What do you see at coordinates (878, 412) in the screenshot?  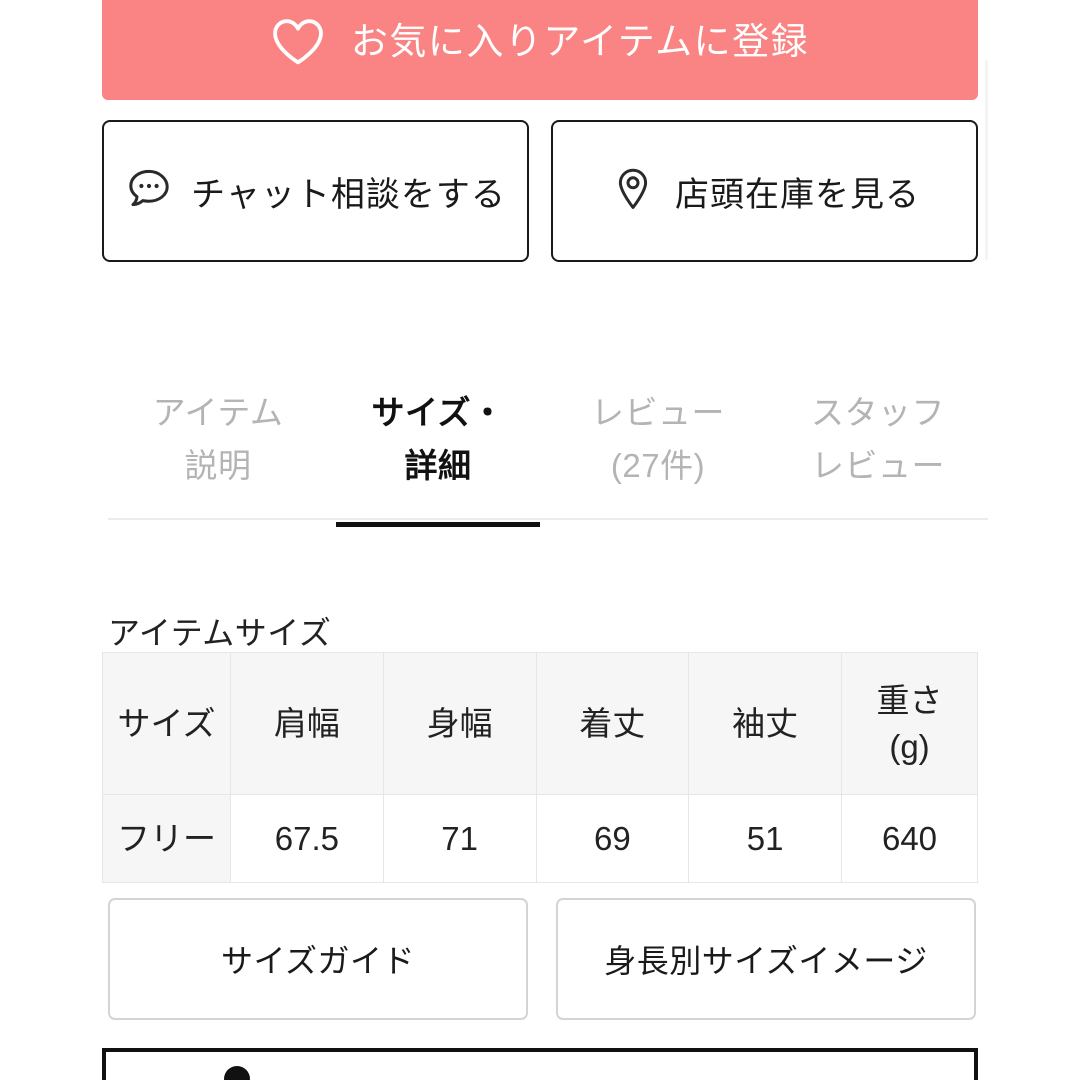 I see `tab-staff-reviews-line1: スタッフ` at bounding box center [878, 412].